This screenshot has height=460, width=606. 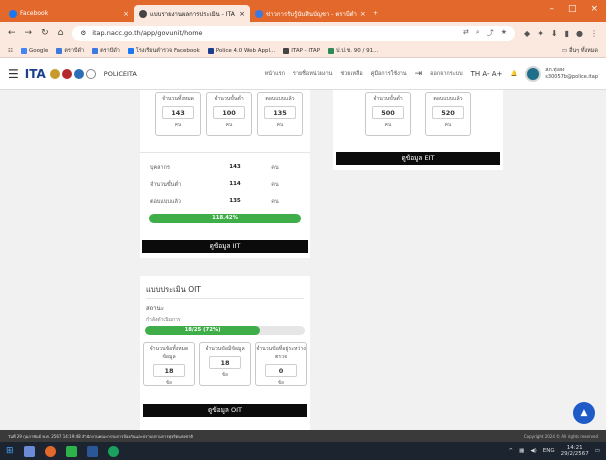 What do you see at coordinates (203, 330) in the screenshot?
I see `oit-progress-fill: 18/25 (72%)` at bounding box center [203, 330].